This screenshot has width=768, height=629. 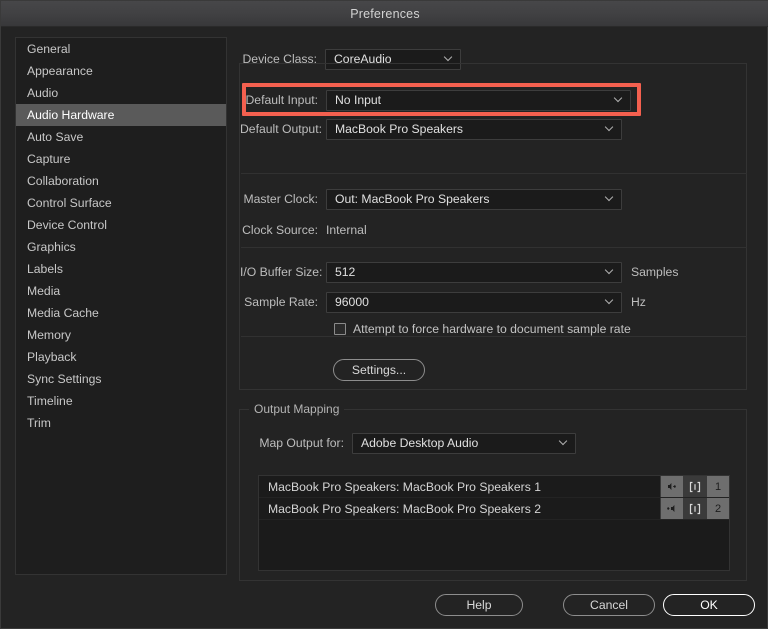 What do you see at coordinates (69, 203) in the screenshot?
I see `sidebar-item-label: Control Surface` at bounding box center [69, 203].